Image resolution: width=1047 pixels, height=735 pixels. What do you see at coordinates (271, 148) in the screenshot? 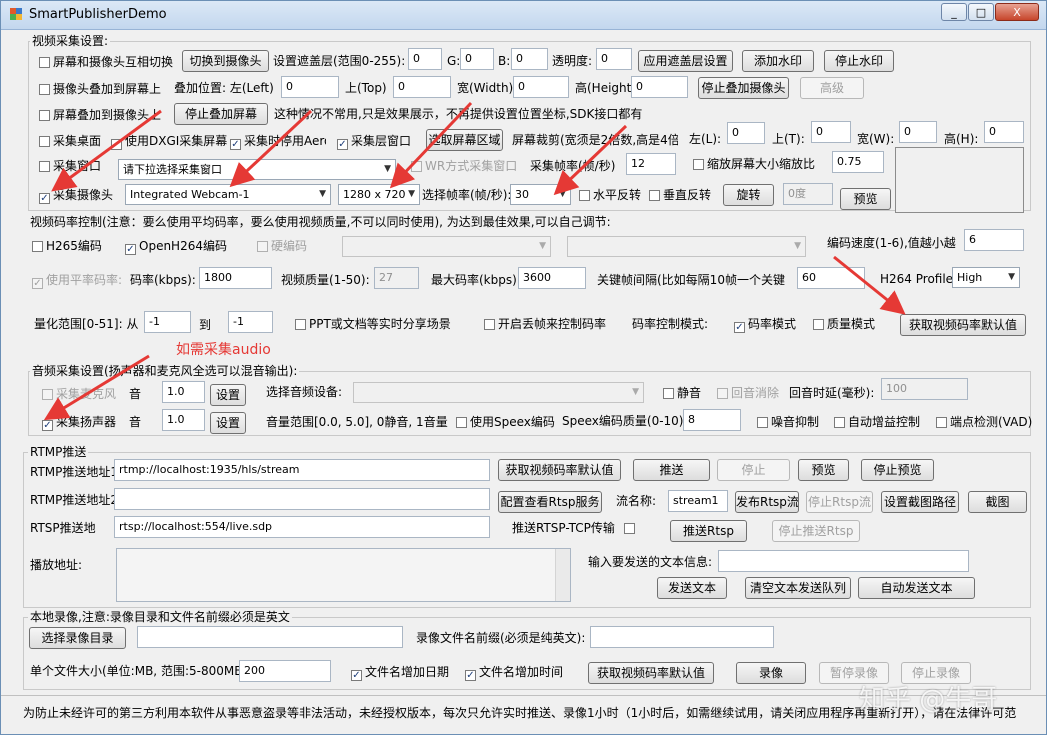
I see `arrow-camera-select` at bounding box center [271, 148].